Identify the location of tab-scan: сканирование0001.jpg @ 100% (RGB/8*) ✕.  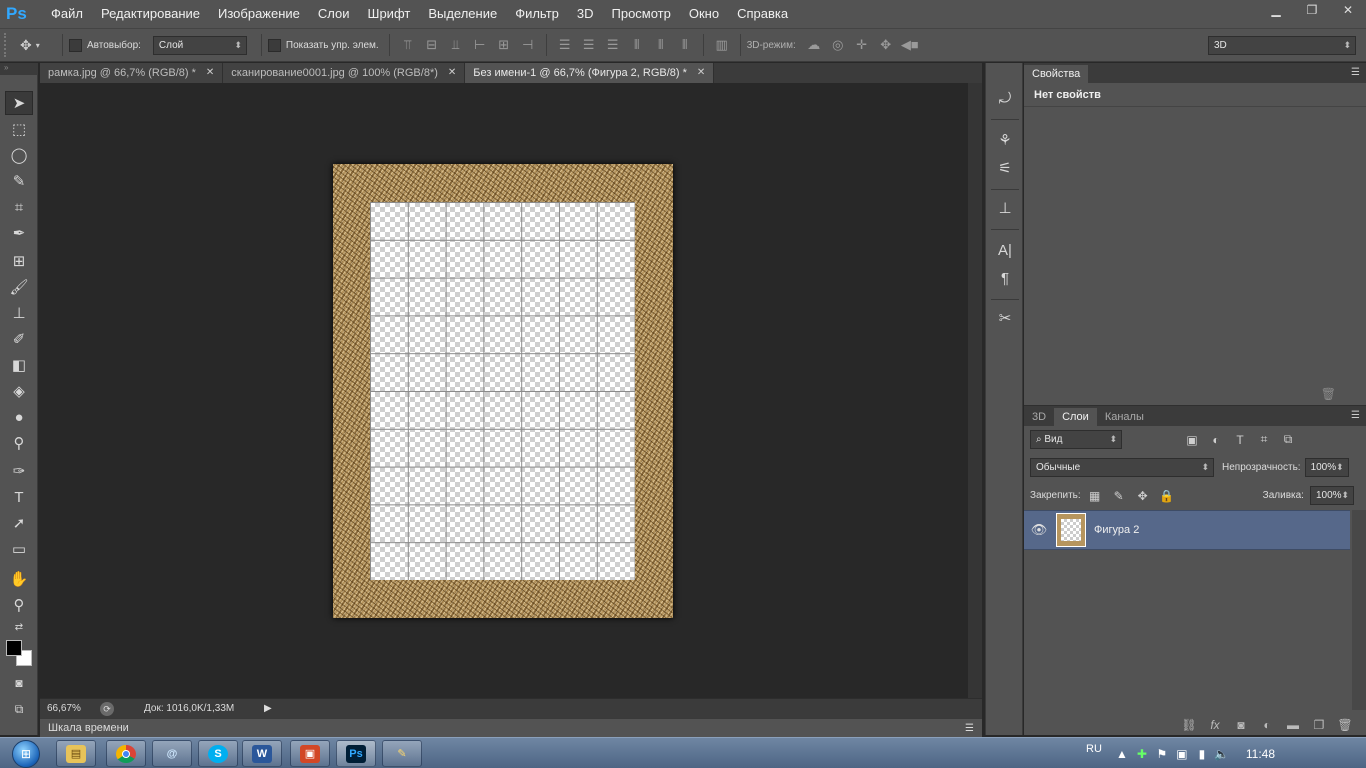
(344, 73).